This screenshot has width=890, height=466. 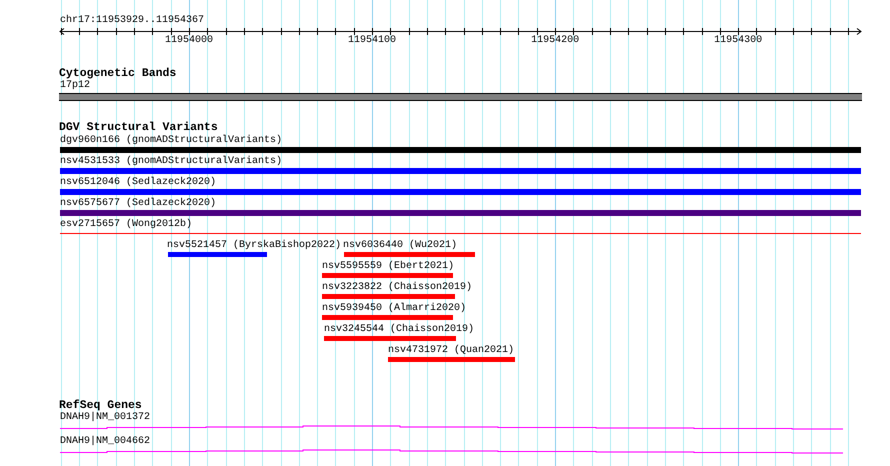 What do you see at coordinates (100, 406) in the screenshot?
I see `track-title: RefSeq Genes` at bounding box center [100, 406].